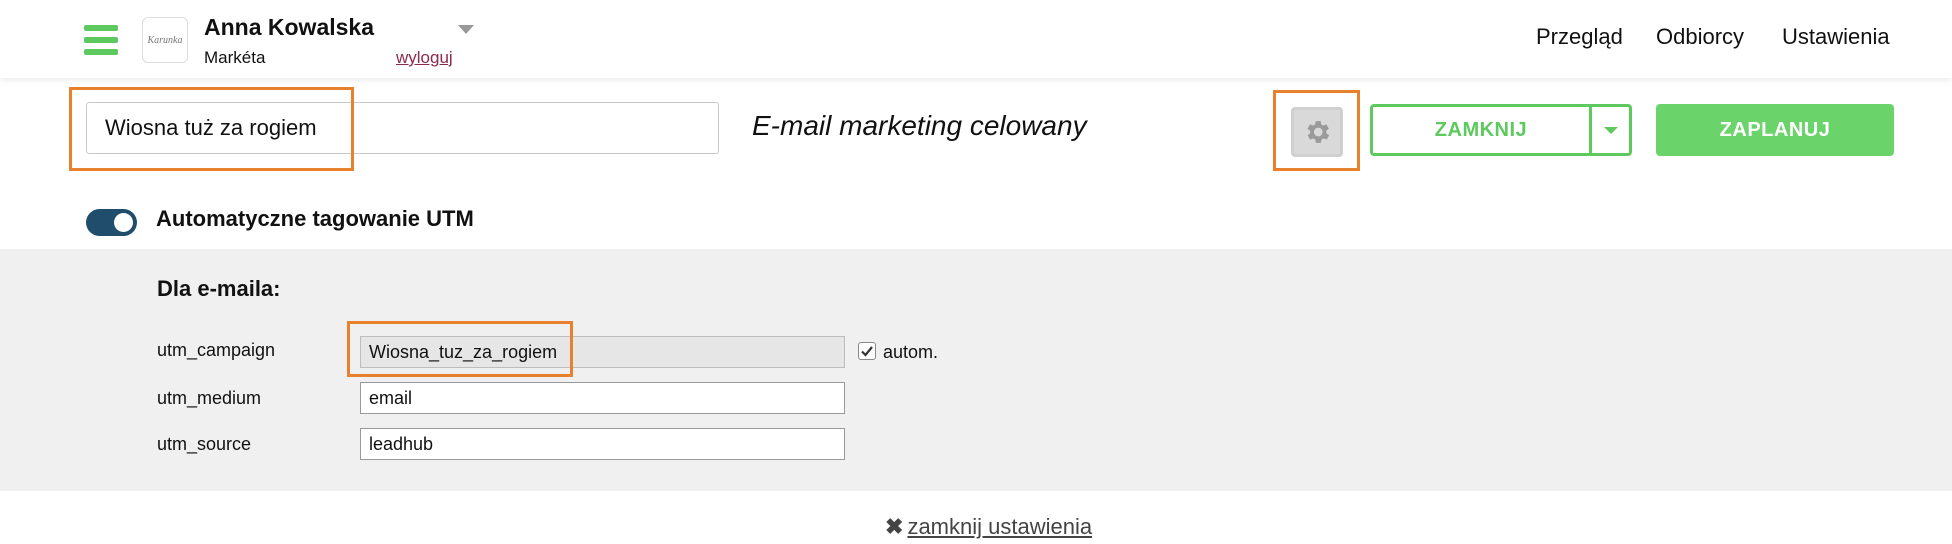 The height and width of the screenshot is (544, 1952). What do you see at coordinates (289, 27) in the screenshot?
I see `user-name: Anna Kowalska` at bounding box center [289, 27].